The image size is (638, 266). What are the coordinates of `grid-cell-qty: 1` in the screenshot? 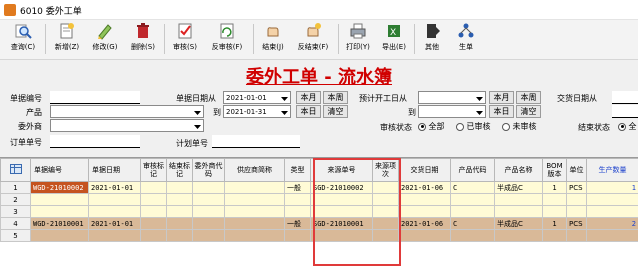 It's located at (612, 187).